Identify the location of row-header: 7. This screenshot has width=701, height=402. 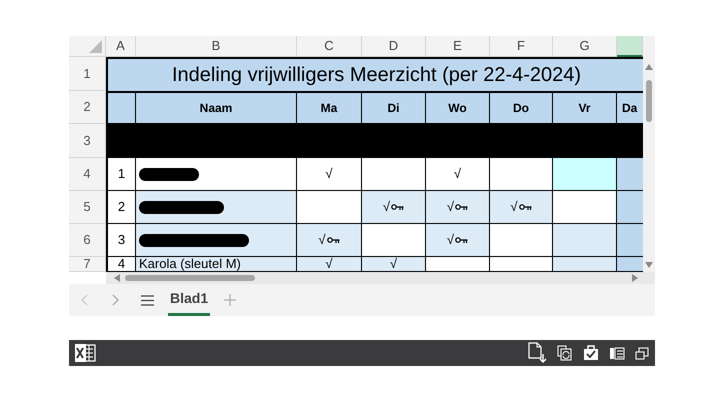
(87, 264).